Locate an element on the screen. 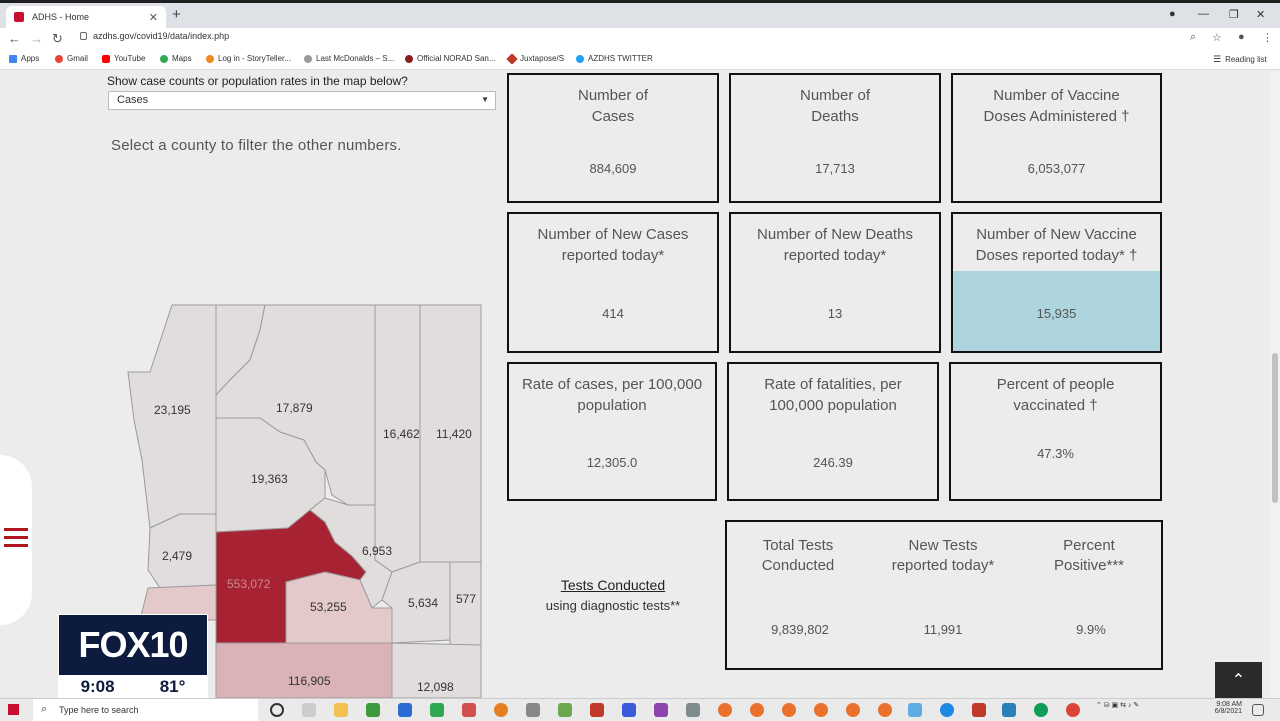 The height and width of the screenshot is (721, 1280). page-scrollbar is located at coordinates (1275, 384).